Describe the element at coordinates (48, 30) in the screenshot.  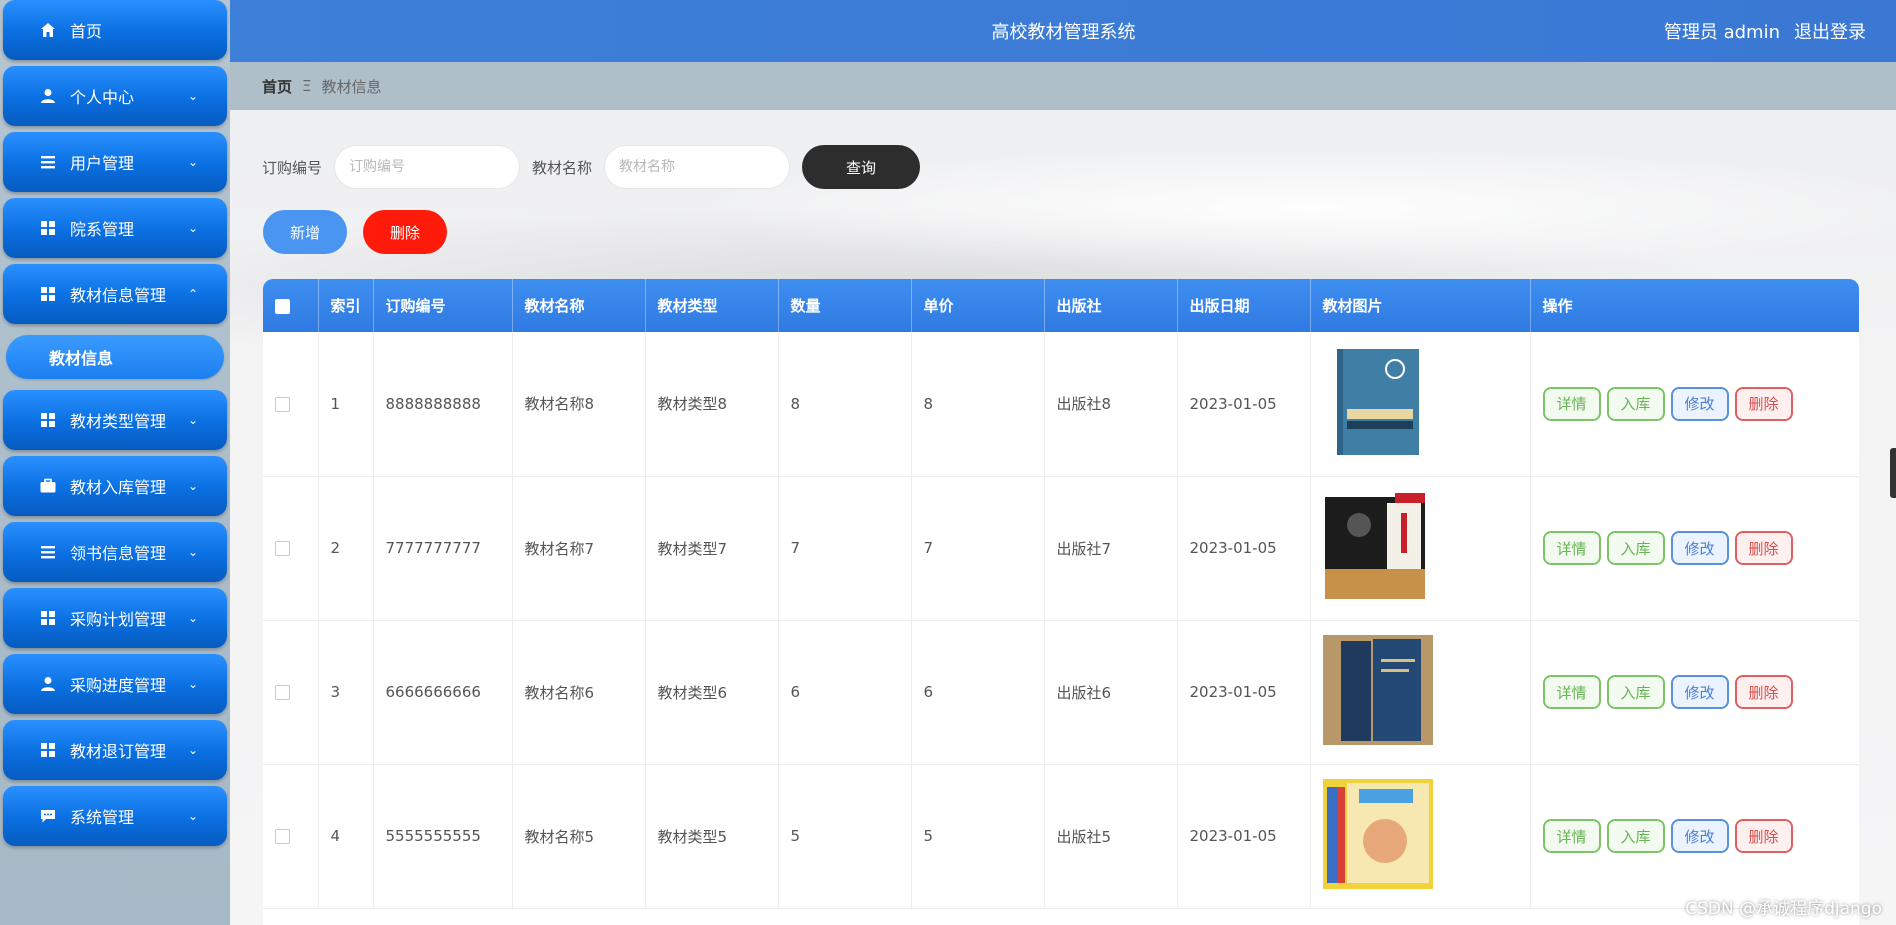
I see `home-icon` at that location.